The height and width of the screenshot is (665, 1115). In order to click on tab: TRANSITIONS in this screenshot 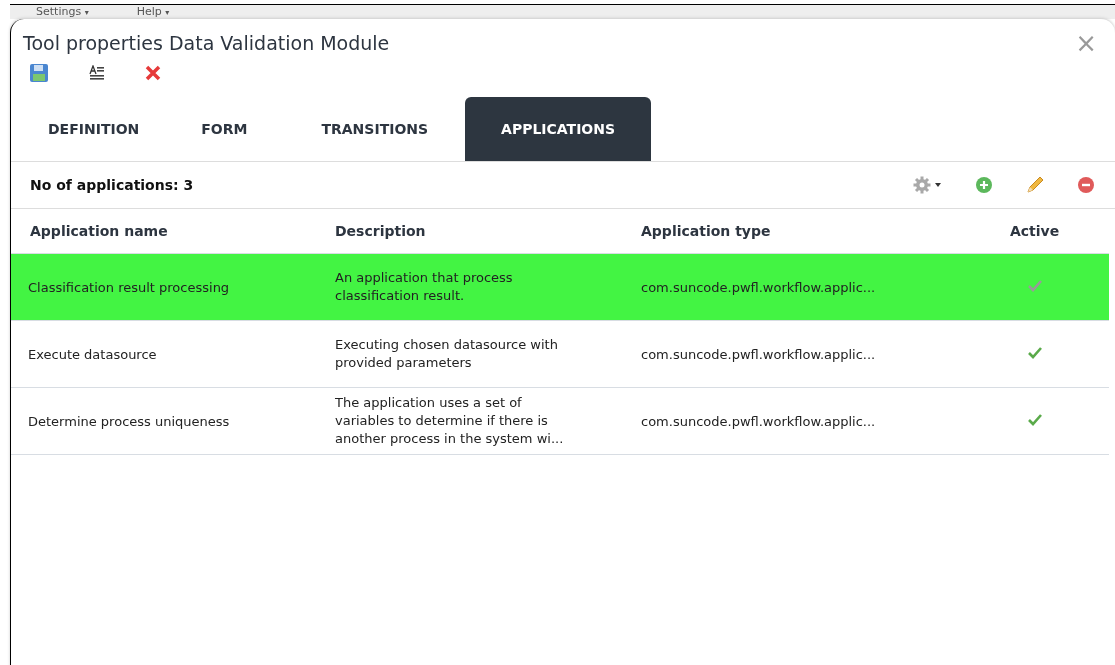, I will do `click(384, 129)`.